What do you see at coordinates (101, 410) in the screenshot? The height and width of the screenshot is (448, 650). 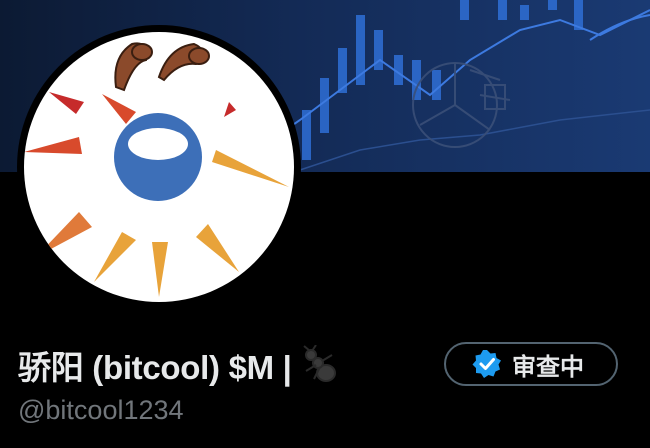 I see `user-handle: @bitcool1234` at bounding box center [101, 410].